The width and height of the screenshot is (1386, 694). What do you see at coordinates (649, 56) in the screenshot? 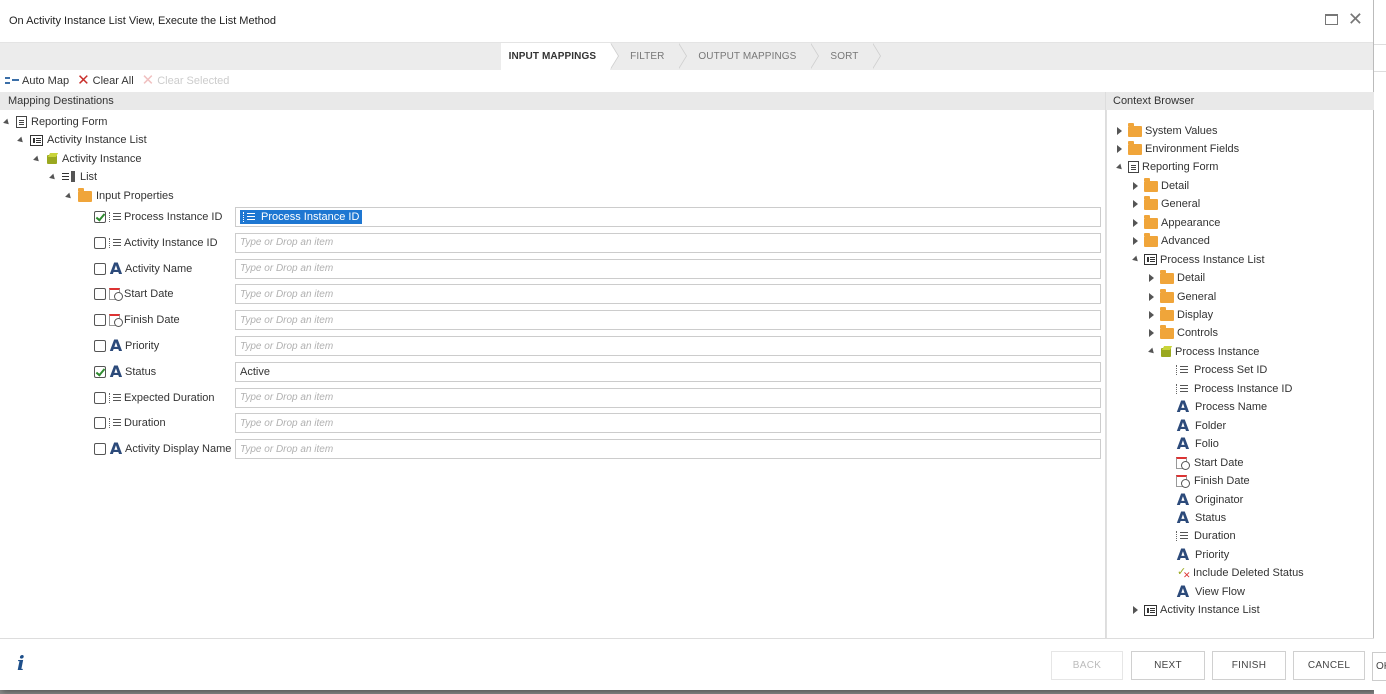
I see `step-filter: FILTER` at bounding box center [649, 56].